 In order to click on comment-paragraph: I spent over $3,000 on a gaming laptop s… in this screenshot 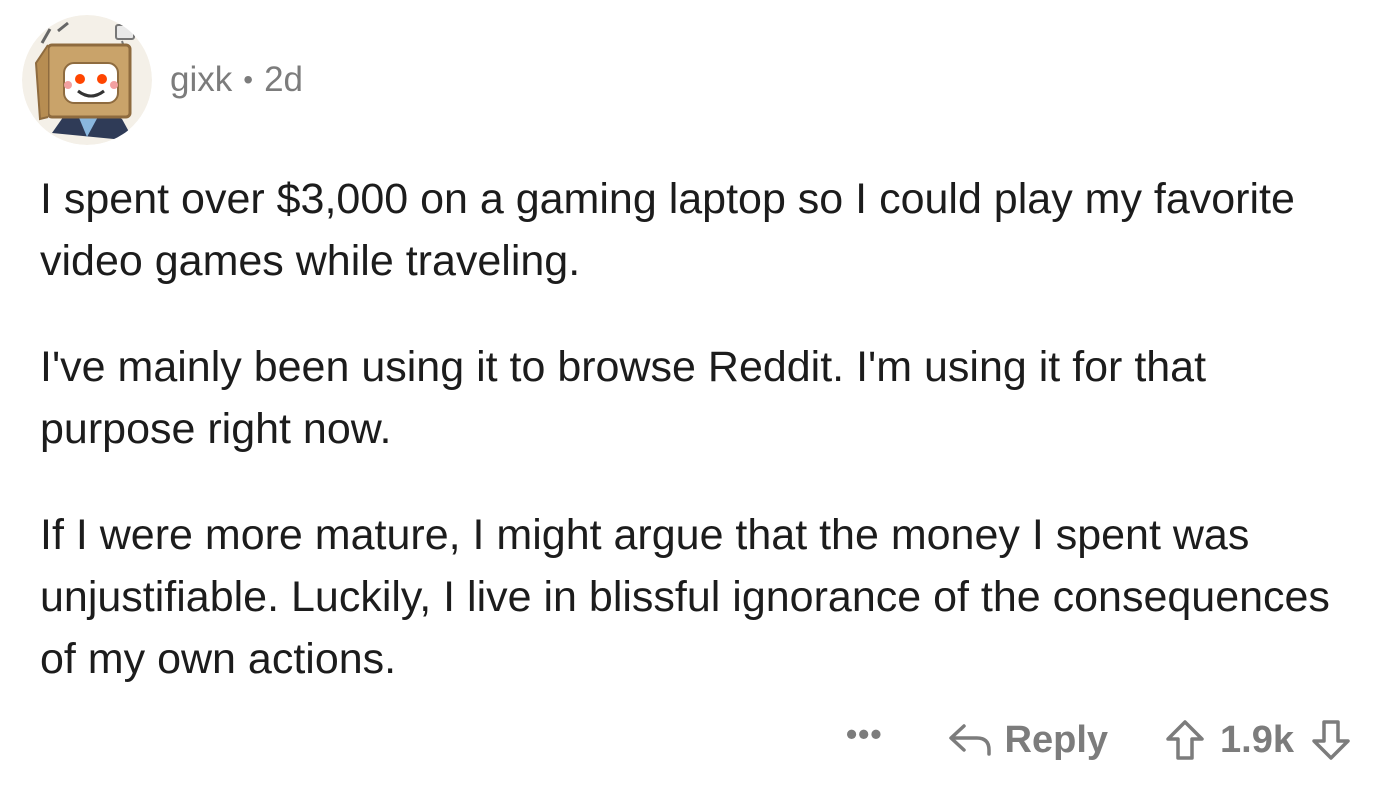, I will do `click(667, 230)`.